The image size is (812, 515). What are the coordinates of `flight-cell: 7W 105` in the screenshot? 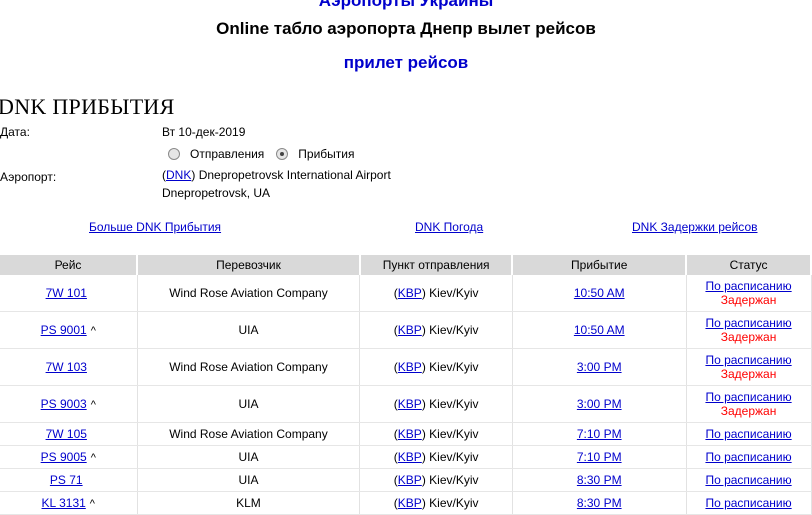 It's located at (69, 434).